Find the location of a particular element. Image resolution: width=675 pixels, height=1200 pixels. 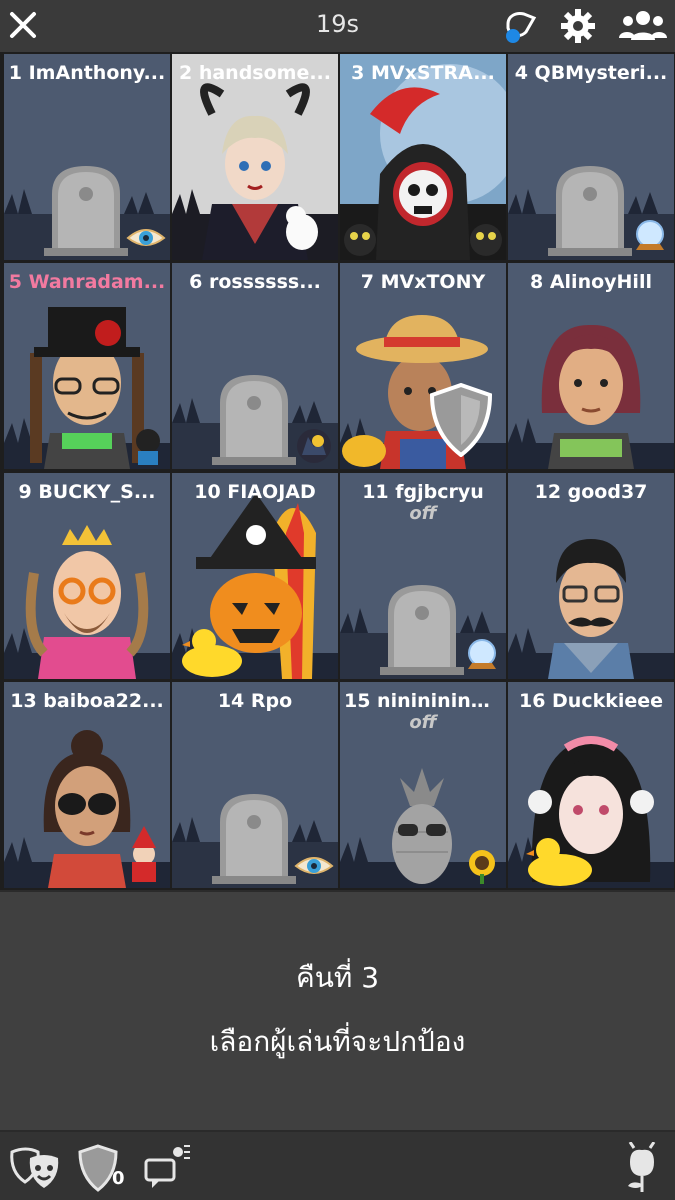

chat-icon is located at coordinates (168, 1168).